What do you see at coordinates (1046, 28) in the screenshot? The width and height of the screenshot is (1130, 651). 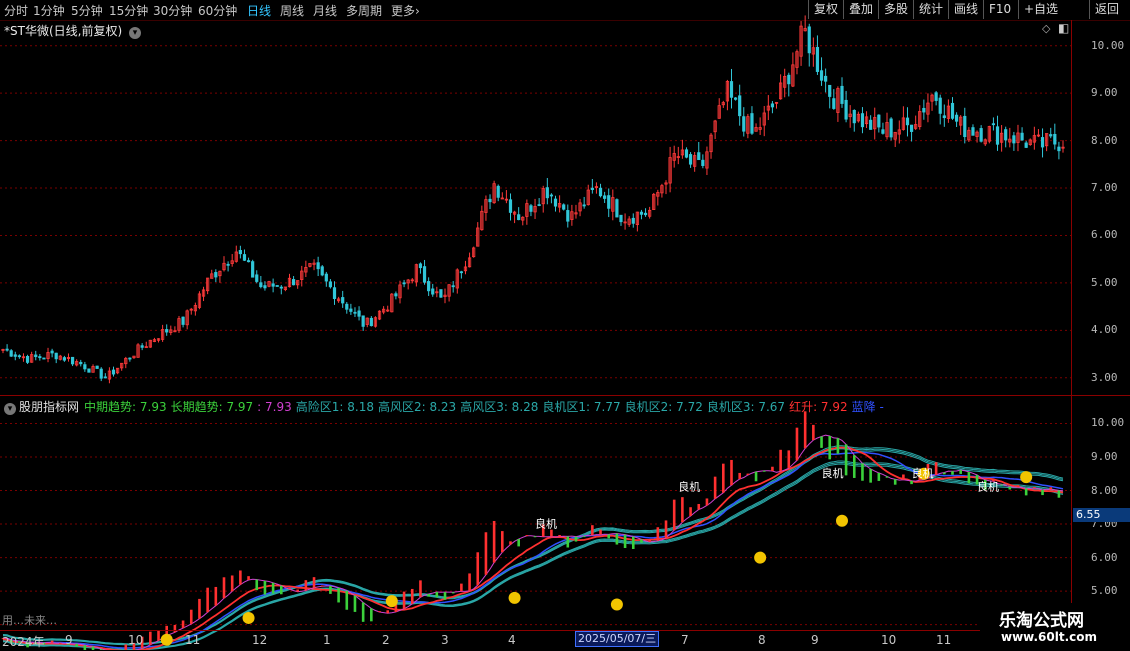 I see `diamond-icon: ◇` at bounding box center [1046, 28].